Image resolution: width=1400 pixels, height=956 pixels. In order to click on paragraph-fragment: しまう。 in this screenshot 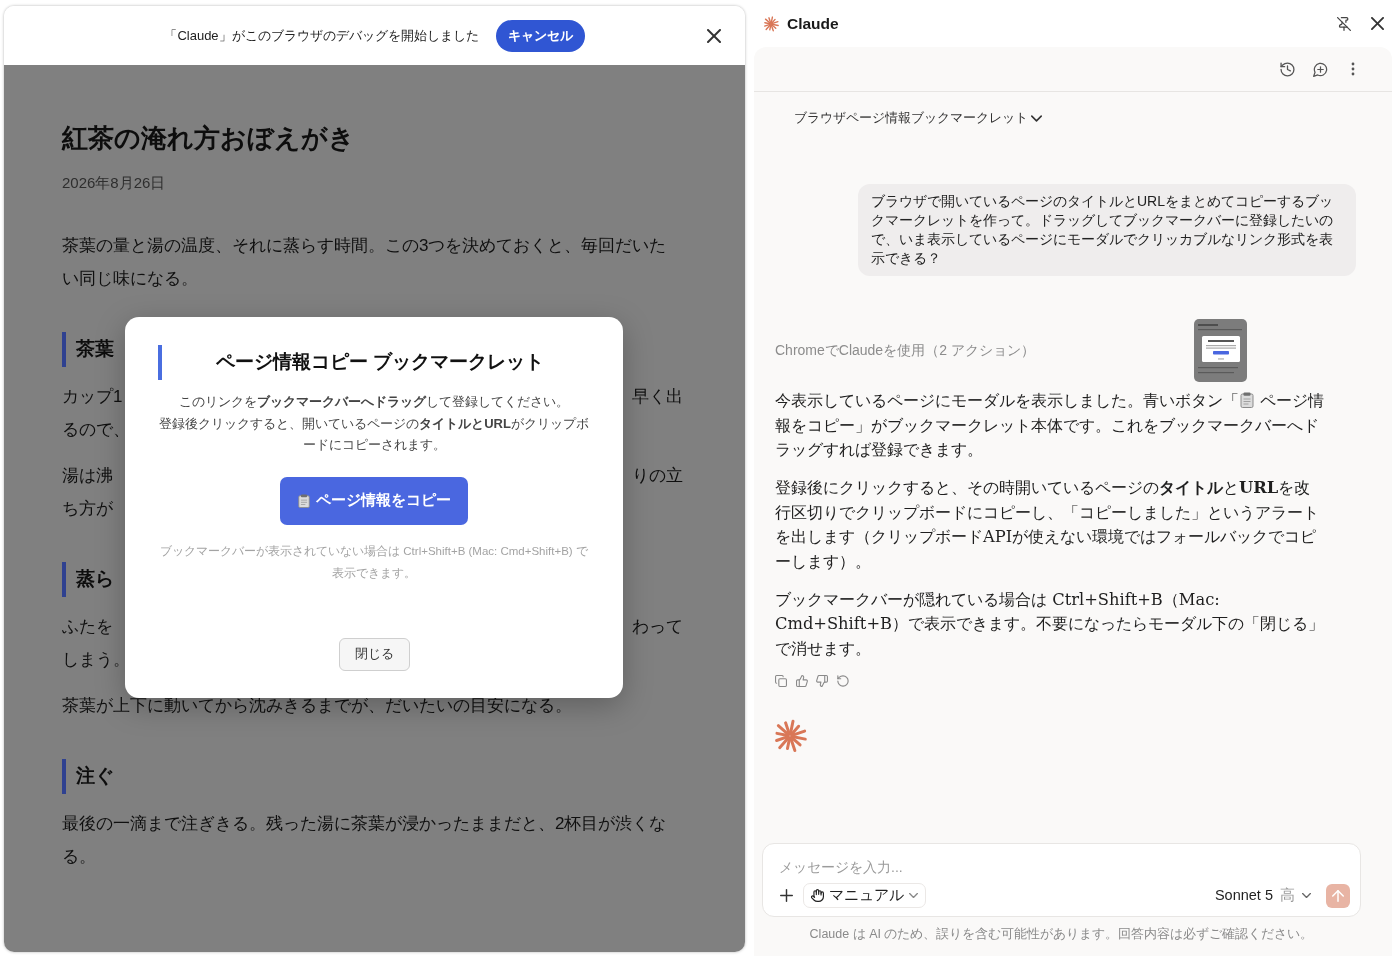, I will do `click(96, 659)`.